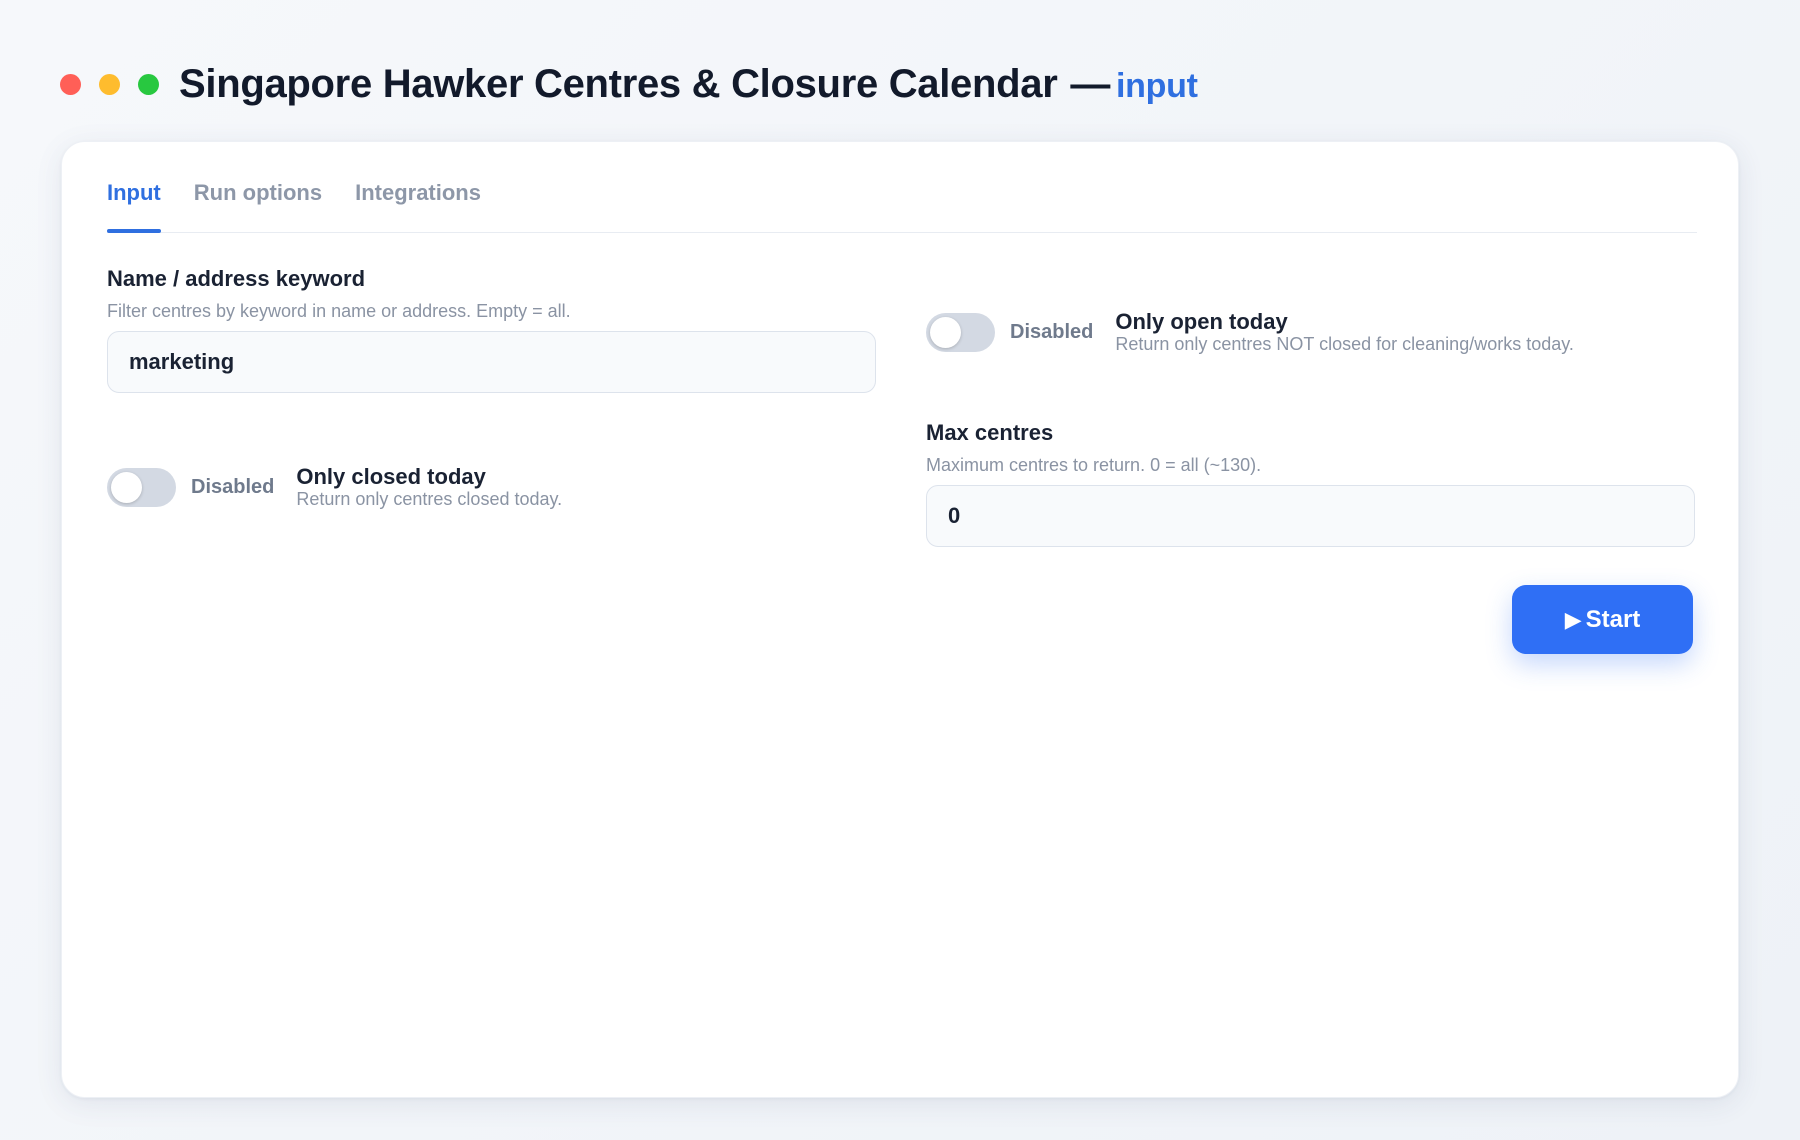 The image size is (1800, 1140). What do you see at coordinates (418, 206) in the screenshot?
I see `tab-integrations: Integrations` at bounding box center [418, 206].